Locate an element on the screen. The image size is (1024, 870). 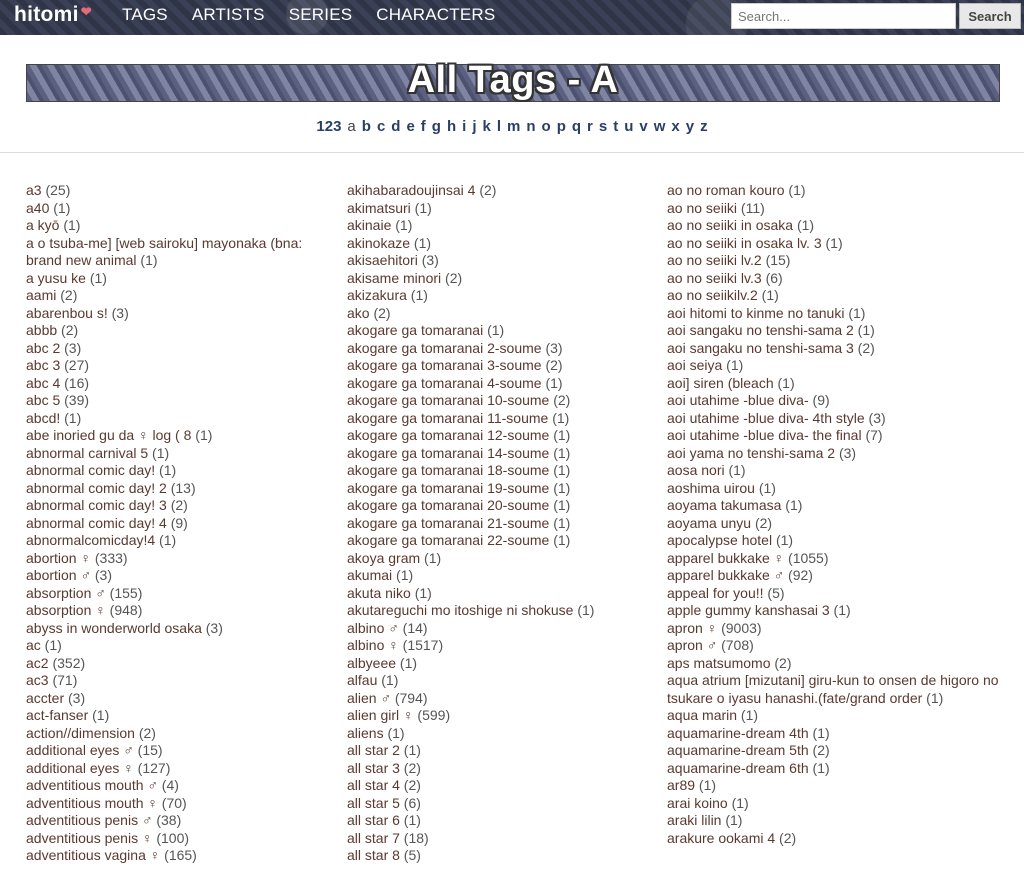
tag-link: absorption ♀ is located at coordinates (66, 610).